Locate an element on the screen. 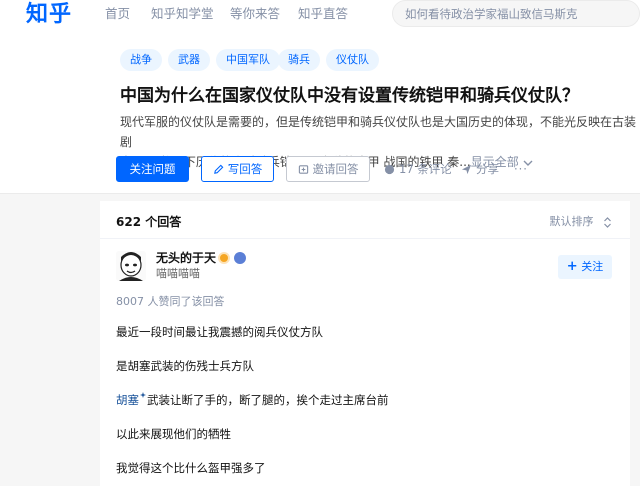 This screenshot has height=486, width=640. sort-label: 默认排序 is located at coordinates (571, 221).